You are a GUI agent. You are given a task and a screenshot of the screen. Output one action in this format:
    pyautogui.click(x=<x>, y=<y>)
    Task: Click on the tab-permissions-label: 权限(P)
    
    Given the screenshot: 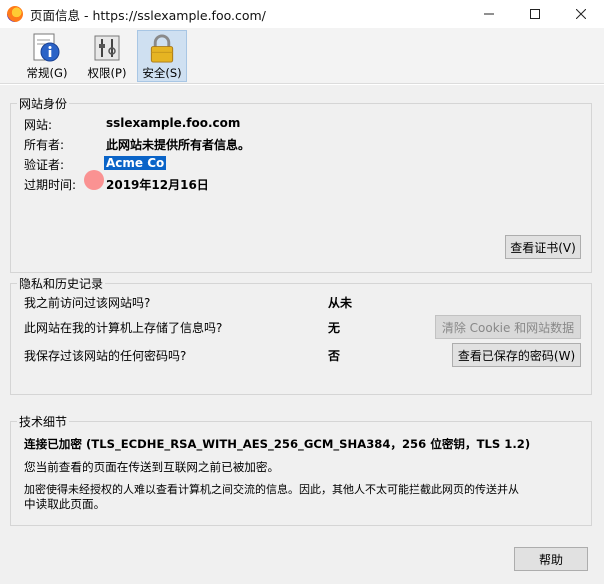 What is the action you would take?
    pyautogui.click(x=107, y=73)
    